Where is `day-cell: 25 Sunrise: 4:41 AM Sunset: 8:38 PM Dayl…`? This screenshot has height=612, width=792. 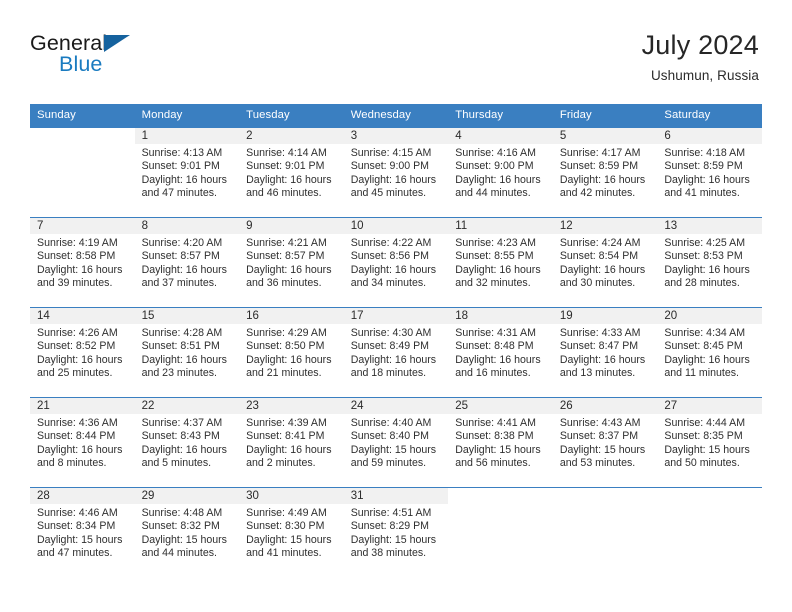
day-cell: 25 Sunrise: 4:41 AM Sunset: 8:38 PM Dayl… is located at coordinates (500, 442).